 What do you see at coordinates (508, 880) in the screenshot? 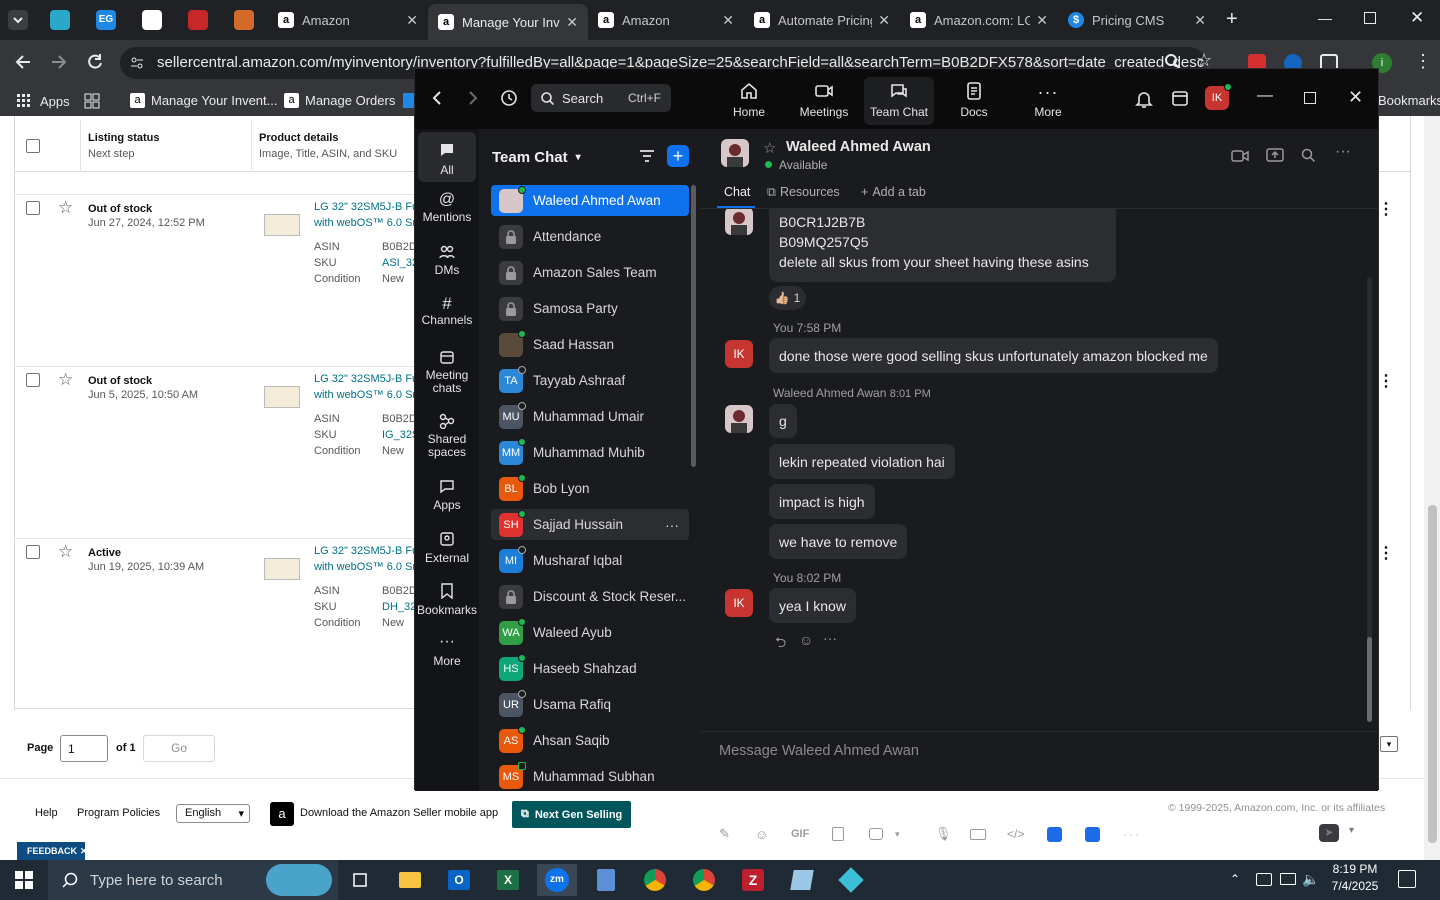
I see `excel-icon: X` at bounding box center [508, 880].